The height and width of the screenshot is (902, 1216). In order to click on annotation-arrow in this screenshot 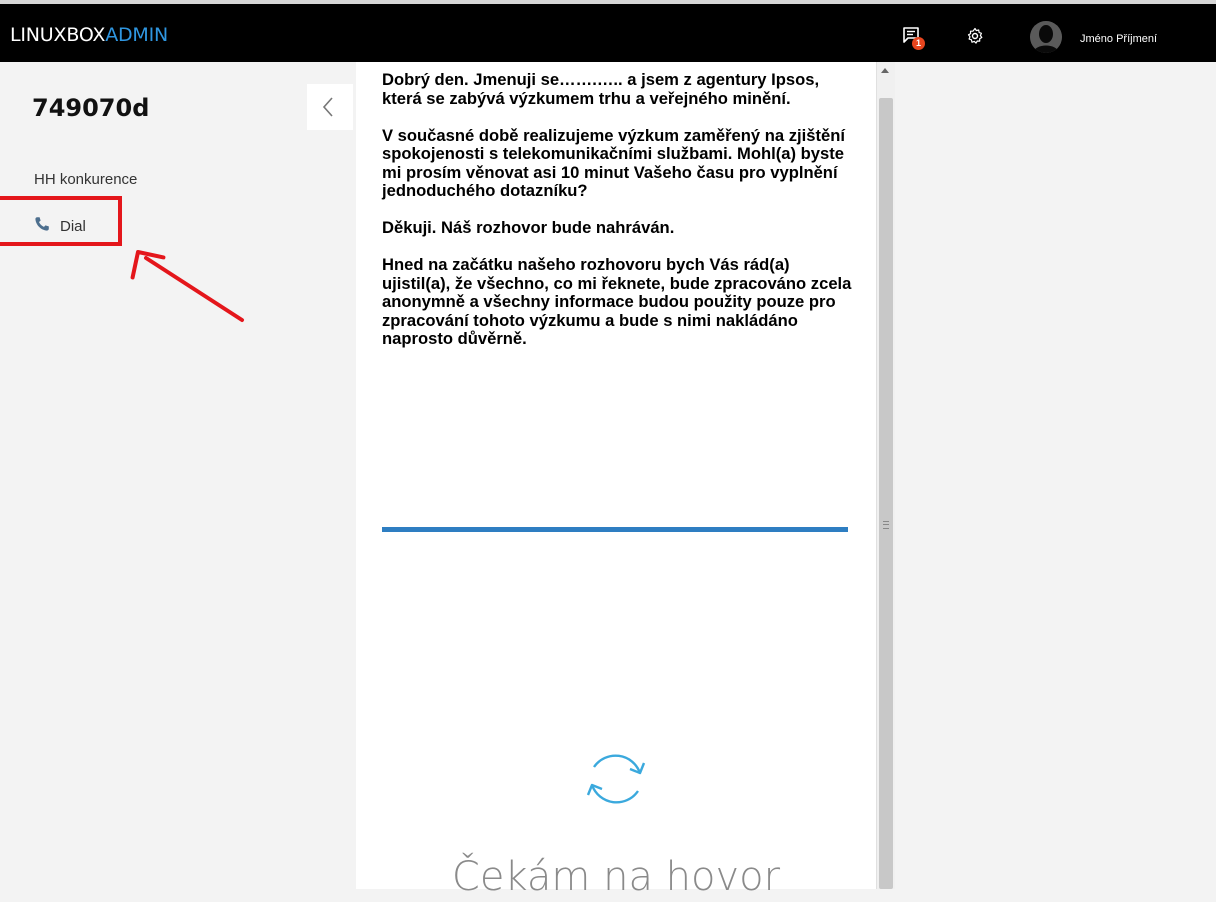, I will do `click(187, 286)`.